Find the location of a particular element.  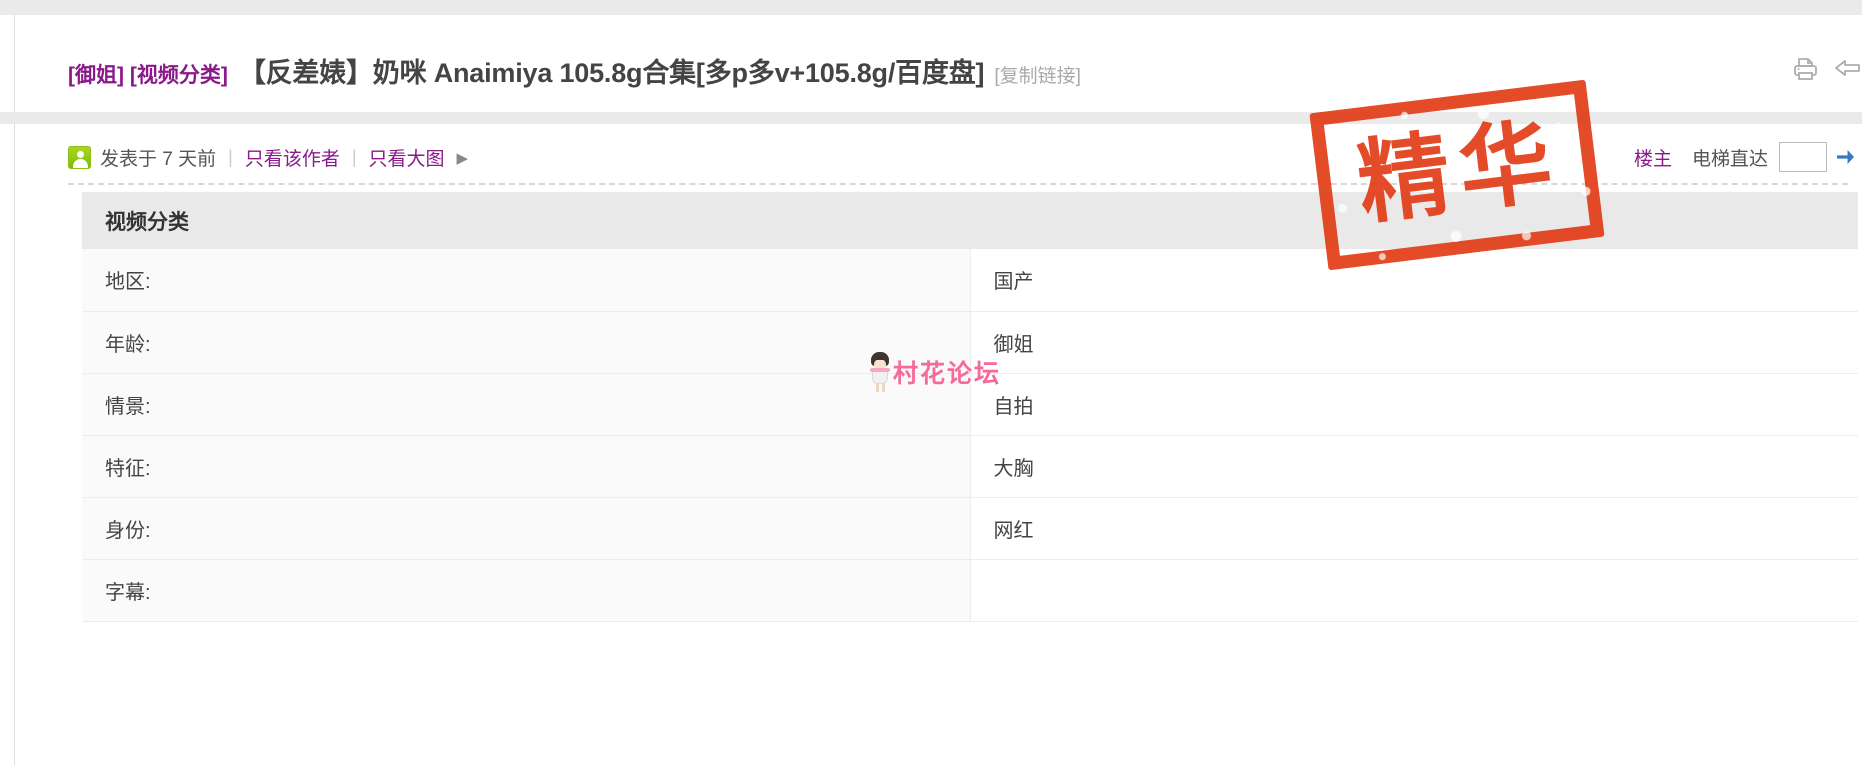

table-header-row: 视频分类 is located at coordinates (970, 220).